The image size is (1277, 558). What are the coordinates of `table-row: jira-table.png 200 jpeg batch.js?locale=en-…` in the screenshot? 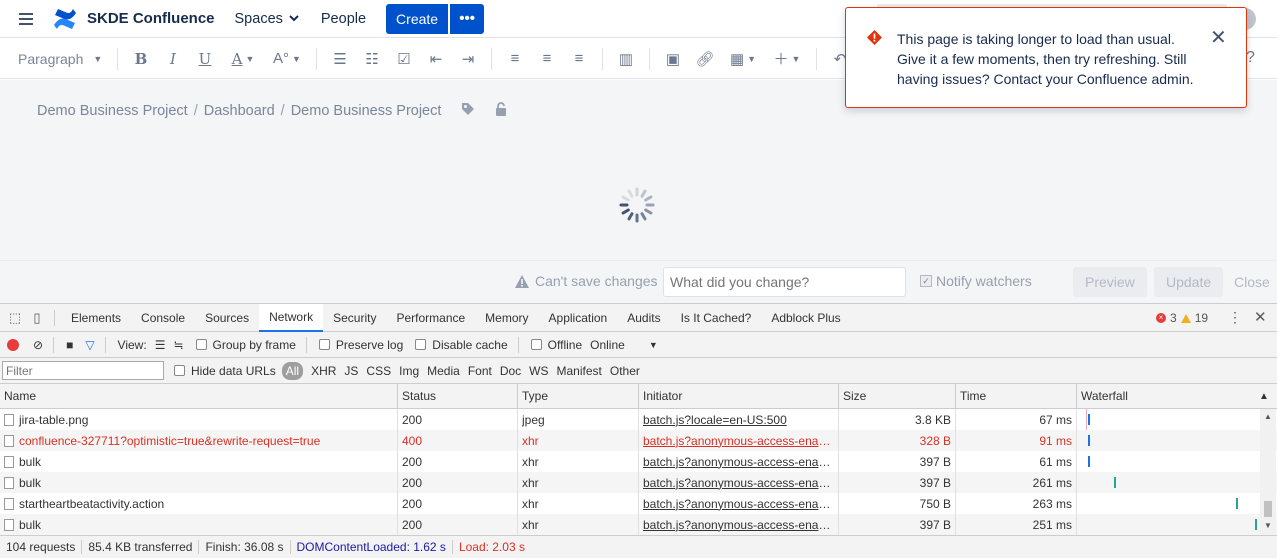 It's located at (638, 419).